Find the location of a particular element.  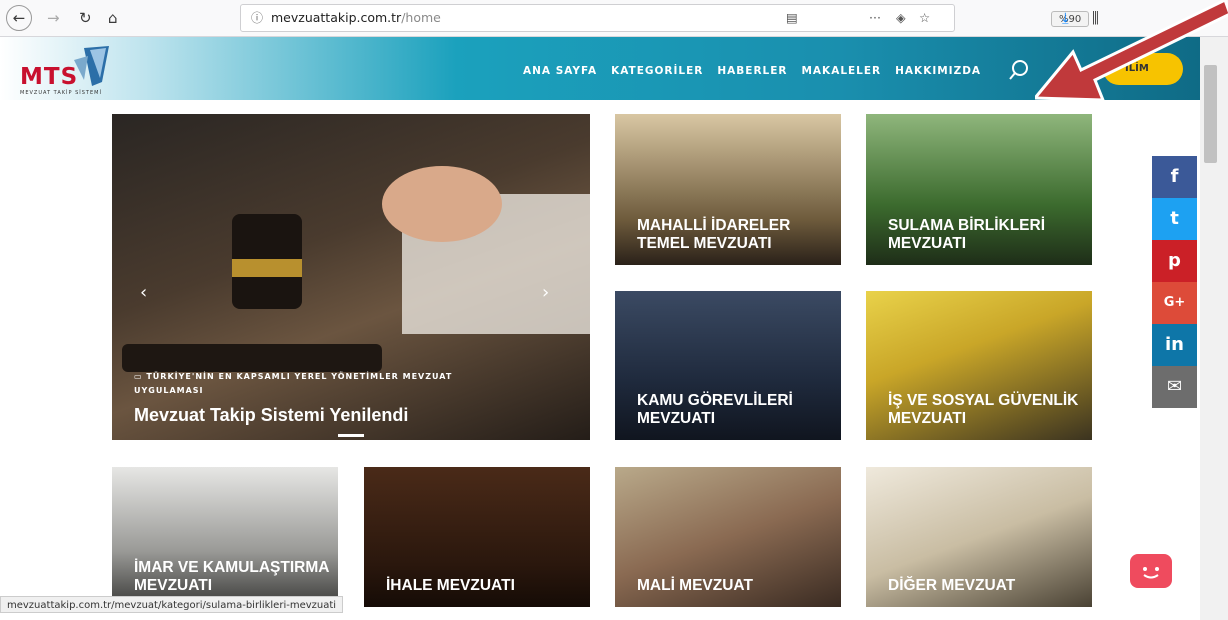

url-path: /home is located at coordinates (421, 17).